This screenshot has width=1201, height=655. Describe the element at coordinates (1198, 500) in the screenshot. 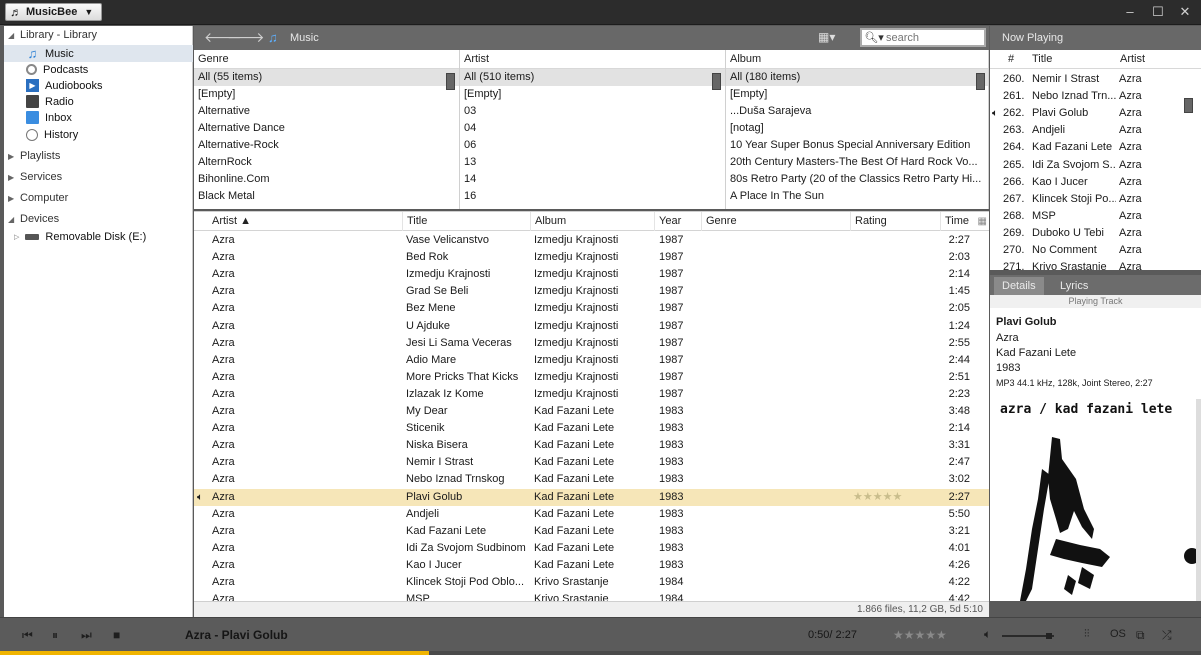

I see `details-scrollbar` at that location.